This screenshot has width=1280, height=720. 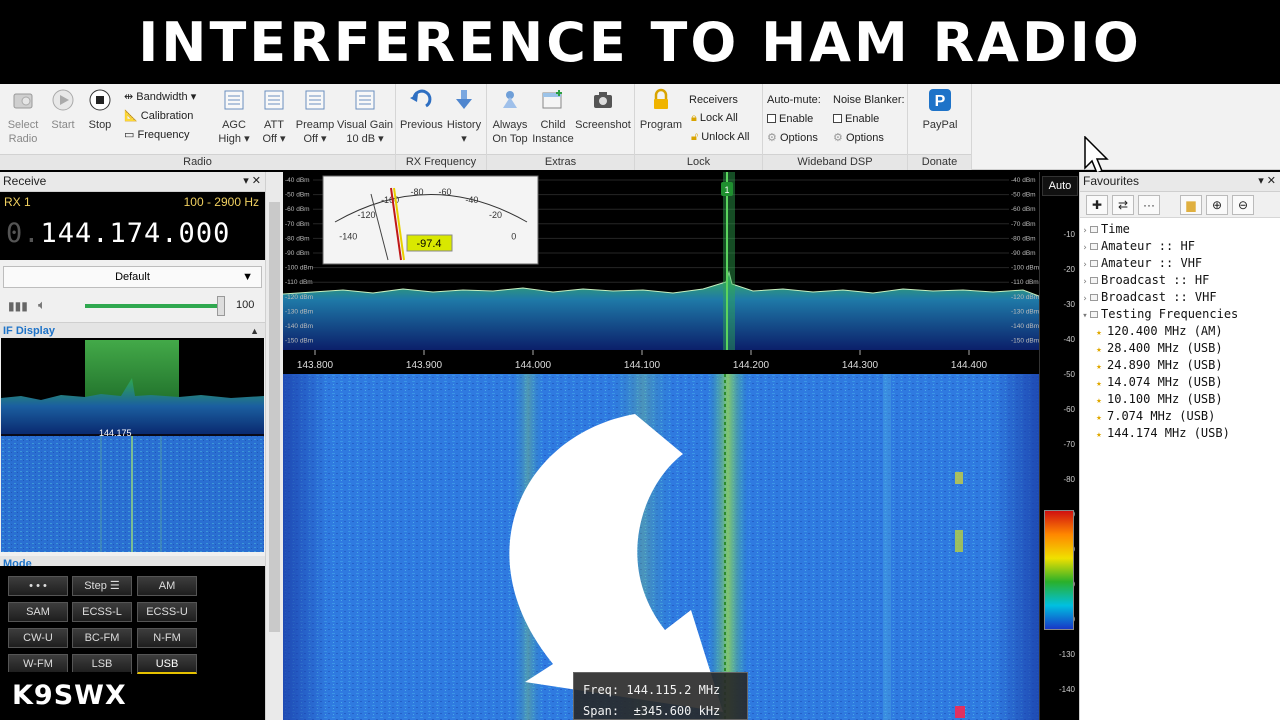 What do you see at coordinates (1180, 280) in the screenshot?
I see `favourites-folder: › Broadcast :: HF` at bounding box center [1180, 280].